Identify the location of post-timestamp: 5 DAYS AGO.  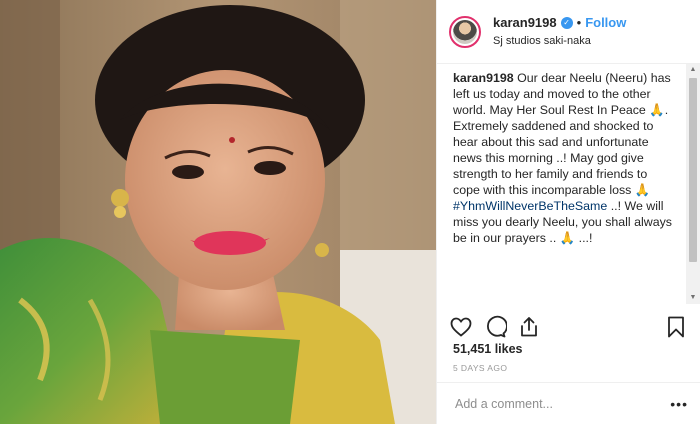
(480, 368).